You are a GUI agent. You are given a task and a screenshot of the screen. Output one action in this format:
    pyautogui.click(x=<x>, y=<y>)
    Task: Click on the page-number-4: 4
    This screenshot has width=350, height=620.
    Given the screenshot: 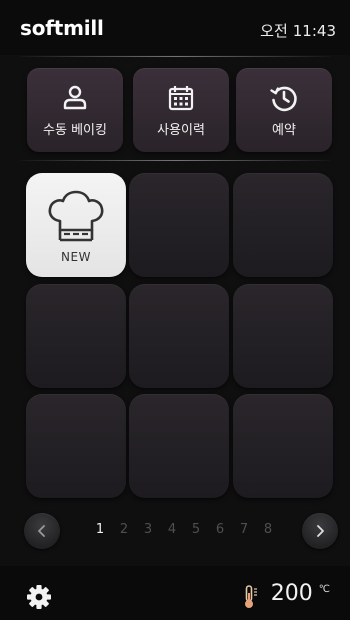 What is the action you would take?
    pyautogui.click(x=172, y=529)
    